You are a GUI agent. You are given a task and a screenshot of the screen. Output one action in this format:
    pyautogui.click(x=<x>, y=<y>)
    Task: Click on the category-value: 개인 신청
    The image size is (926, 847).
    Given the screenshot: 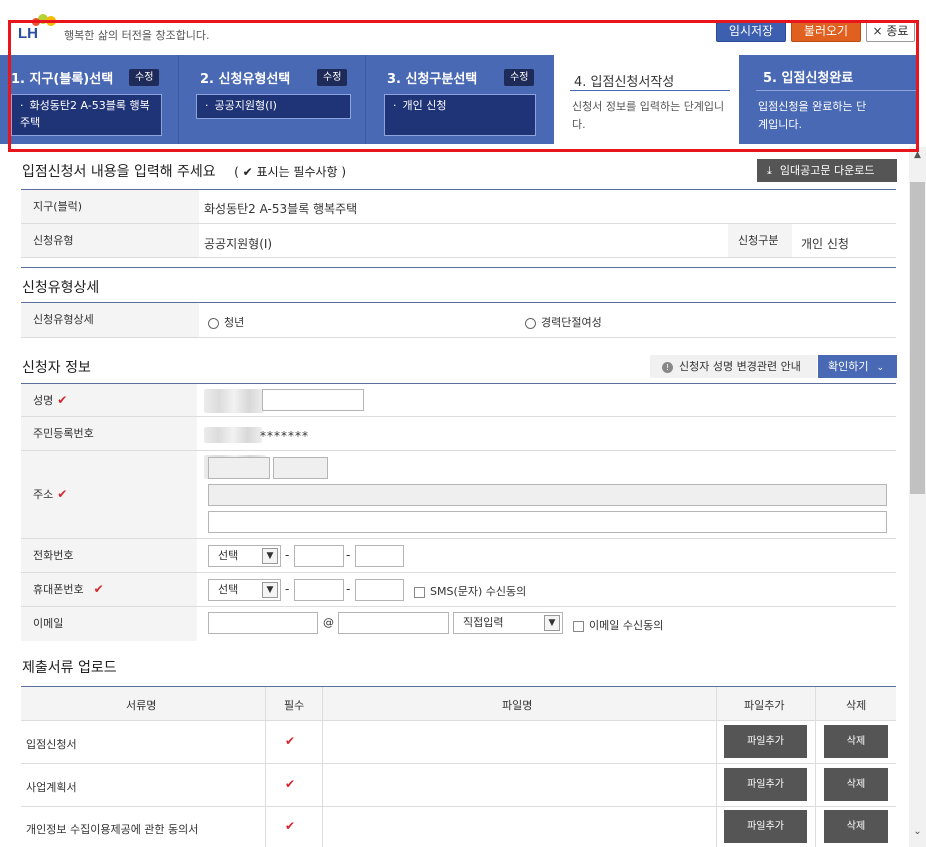 What is the action you would take?
    pyautogui.click(x=825, y=244)
    